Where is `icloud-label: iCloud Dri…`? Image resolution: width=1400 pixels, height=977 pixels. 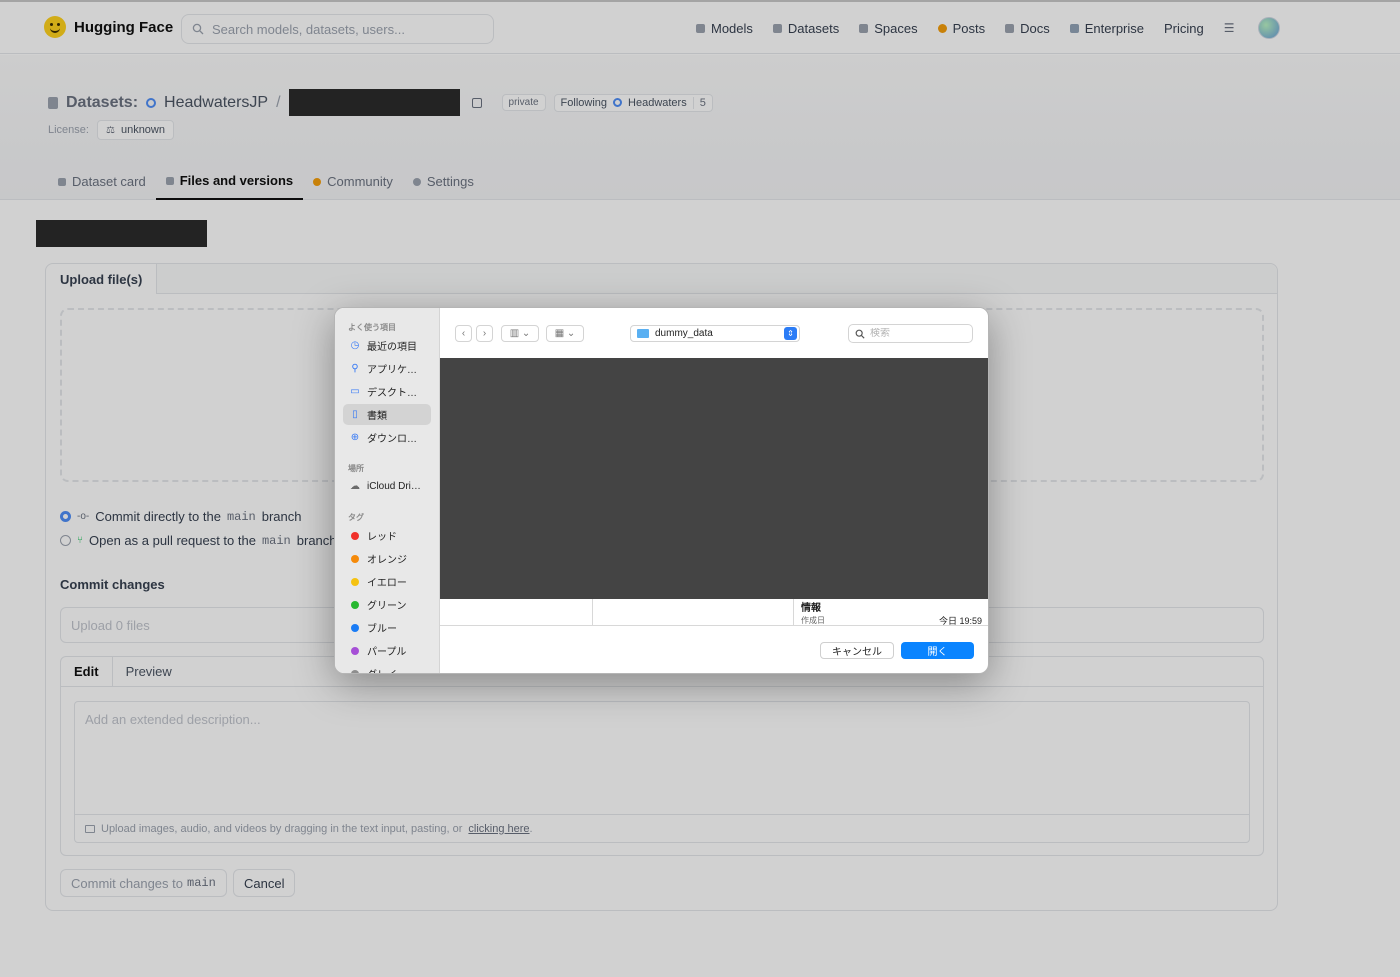
icloud-label: iCloud Dri… is located at coordinates (394, 486).